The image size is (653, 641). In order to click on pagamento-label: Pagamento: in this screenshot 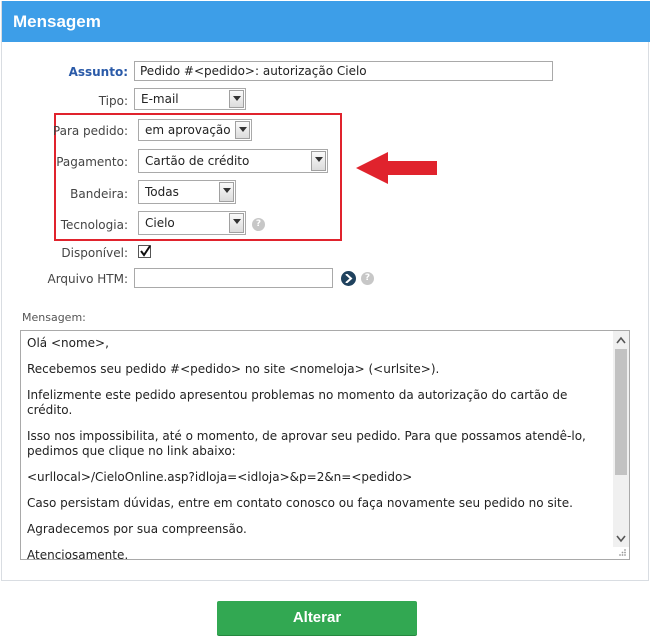, I will do `click(92, 162)`.